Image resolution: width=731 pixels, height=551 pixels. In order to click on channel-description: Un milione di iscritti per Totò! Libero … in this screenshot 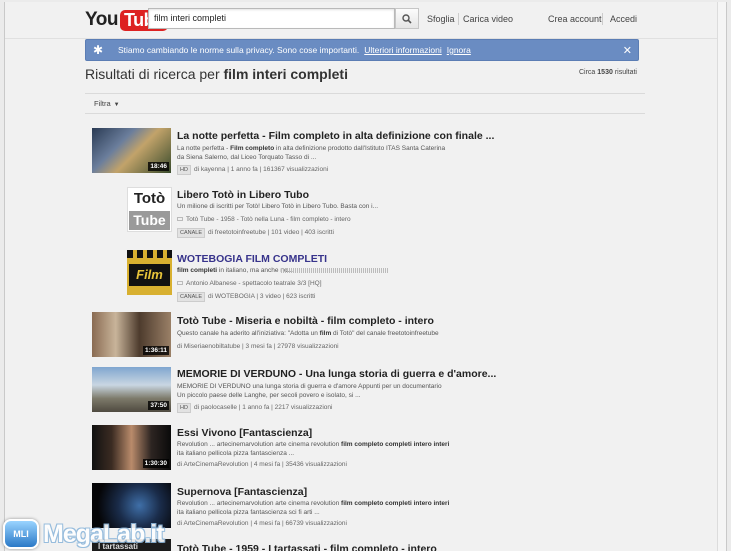, I will do `click(278, 206)`.